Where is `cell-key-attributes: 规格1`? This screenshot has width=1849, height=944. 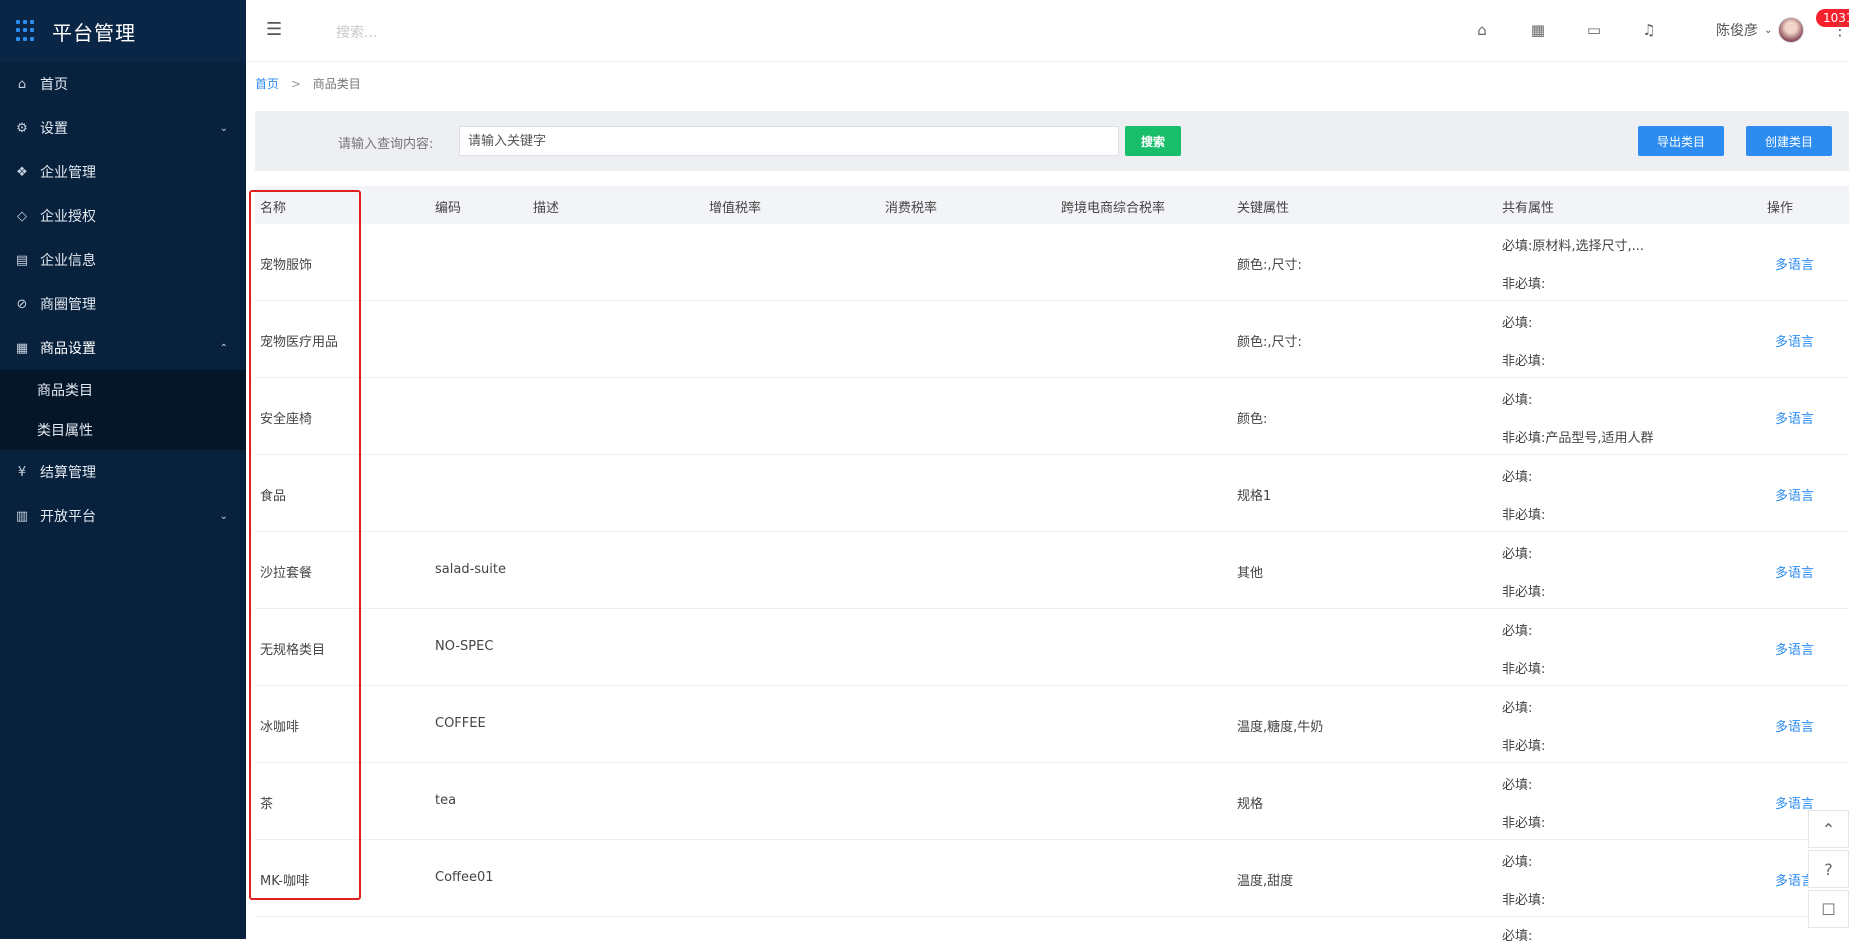
cell-key-attributes: 规格1 is located at coordinates (1254, 496).